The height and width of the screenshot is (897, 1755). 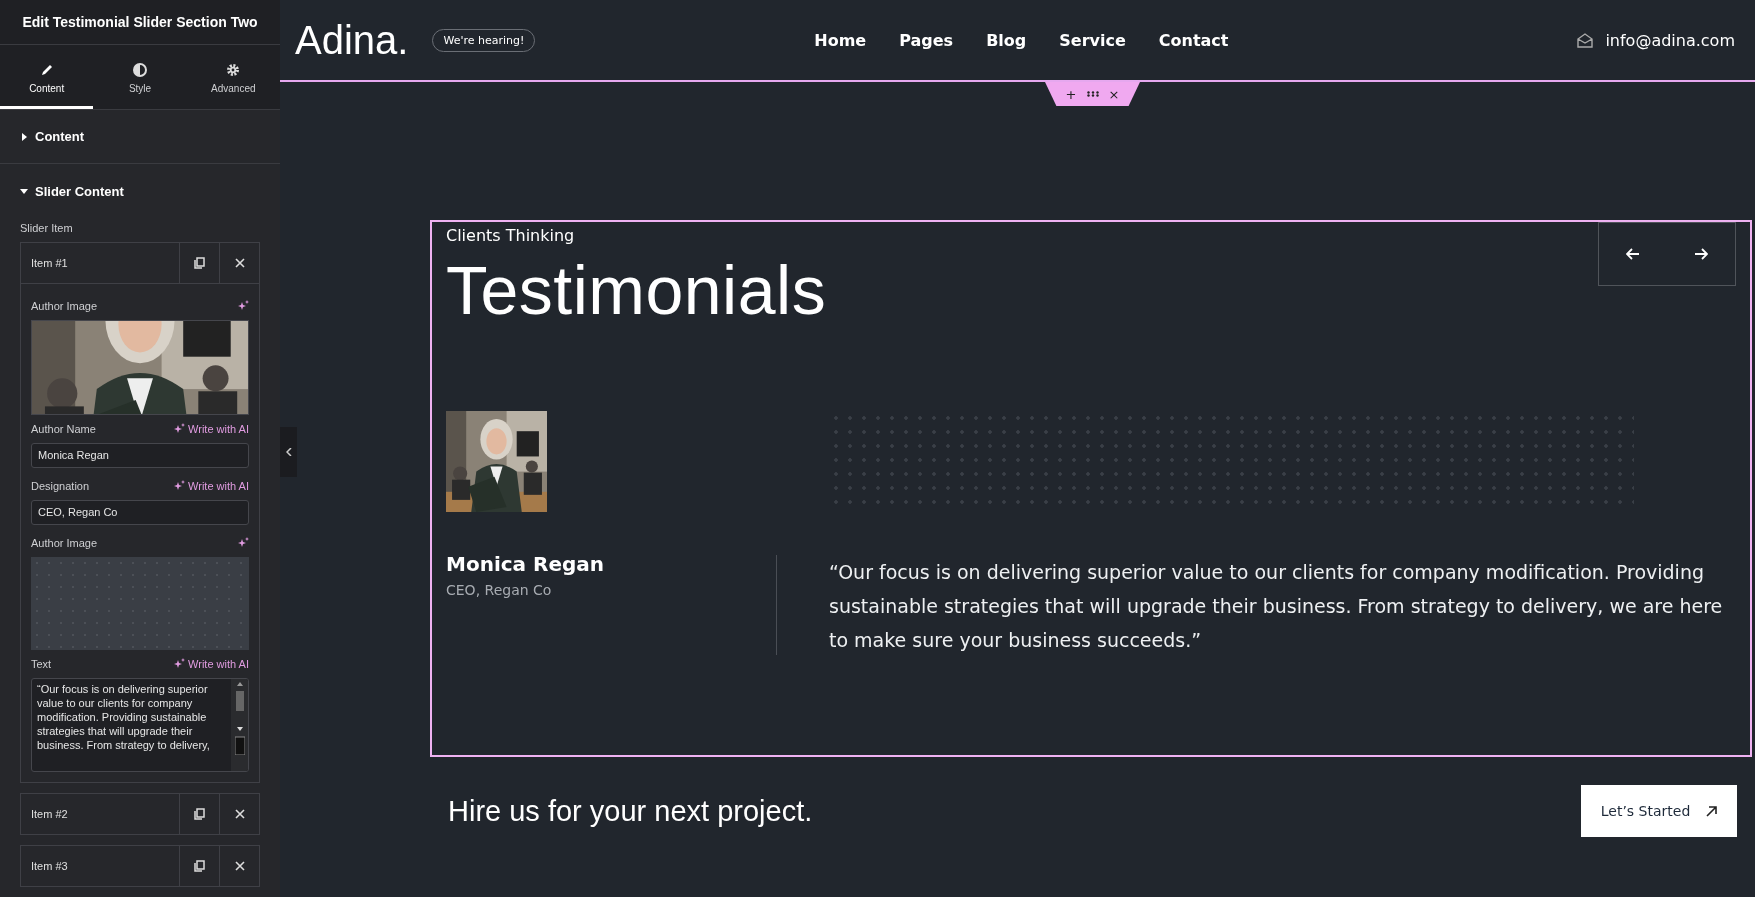 What do you see at coordinates (140, 70) in the screenshot?
I see `contrast-icon` at bounding box center [140, 70].